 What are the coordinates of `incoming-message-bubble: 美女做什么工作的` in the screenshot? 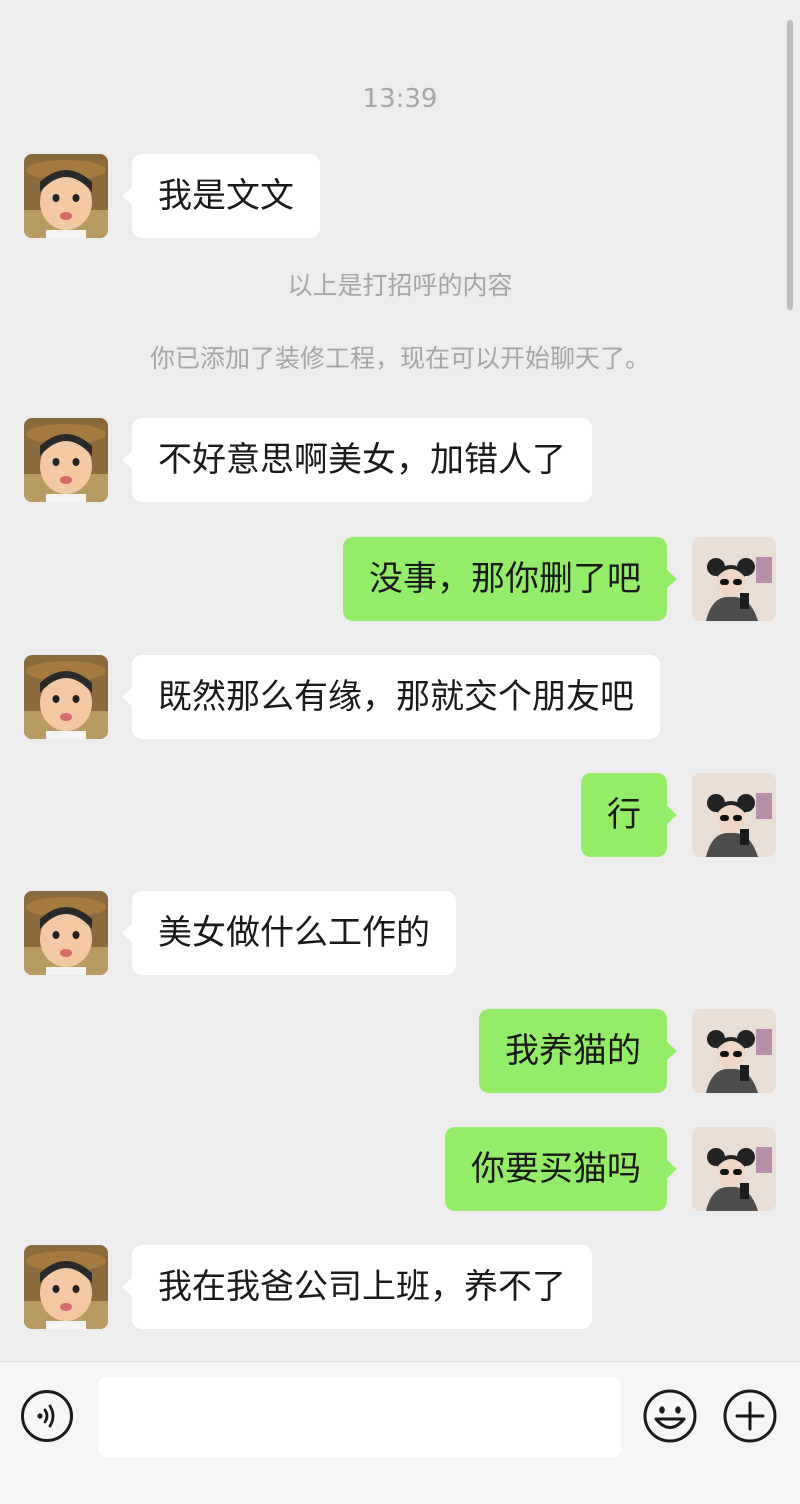 It's located at (289, 933).